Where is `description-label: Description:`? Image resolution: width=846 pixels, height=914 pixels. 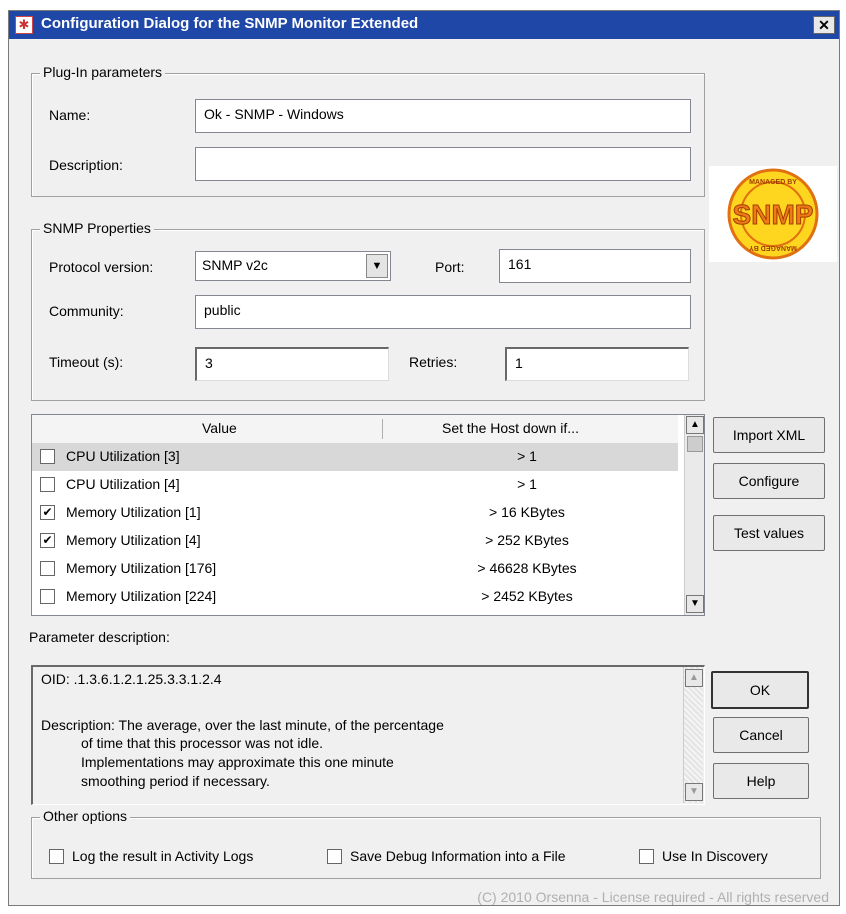
description-label: Description: is located at coordinates (86, 165).